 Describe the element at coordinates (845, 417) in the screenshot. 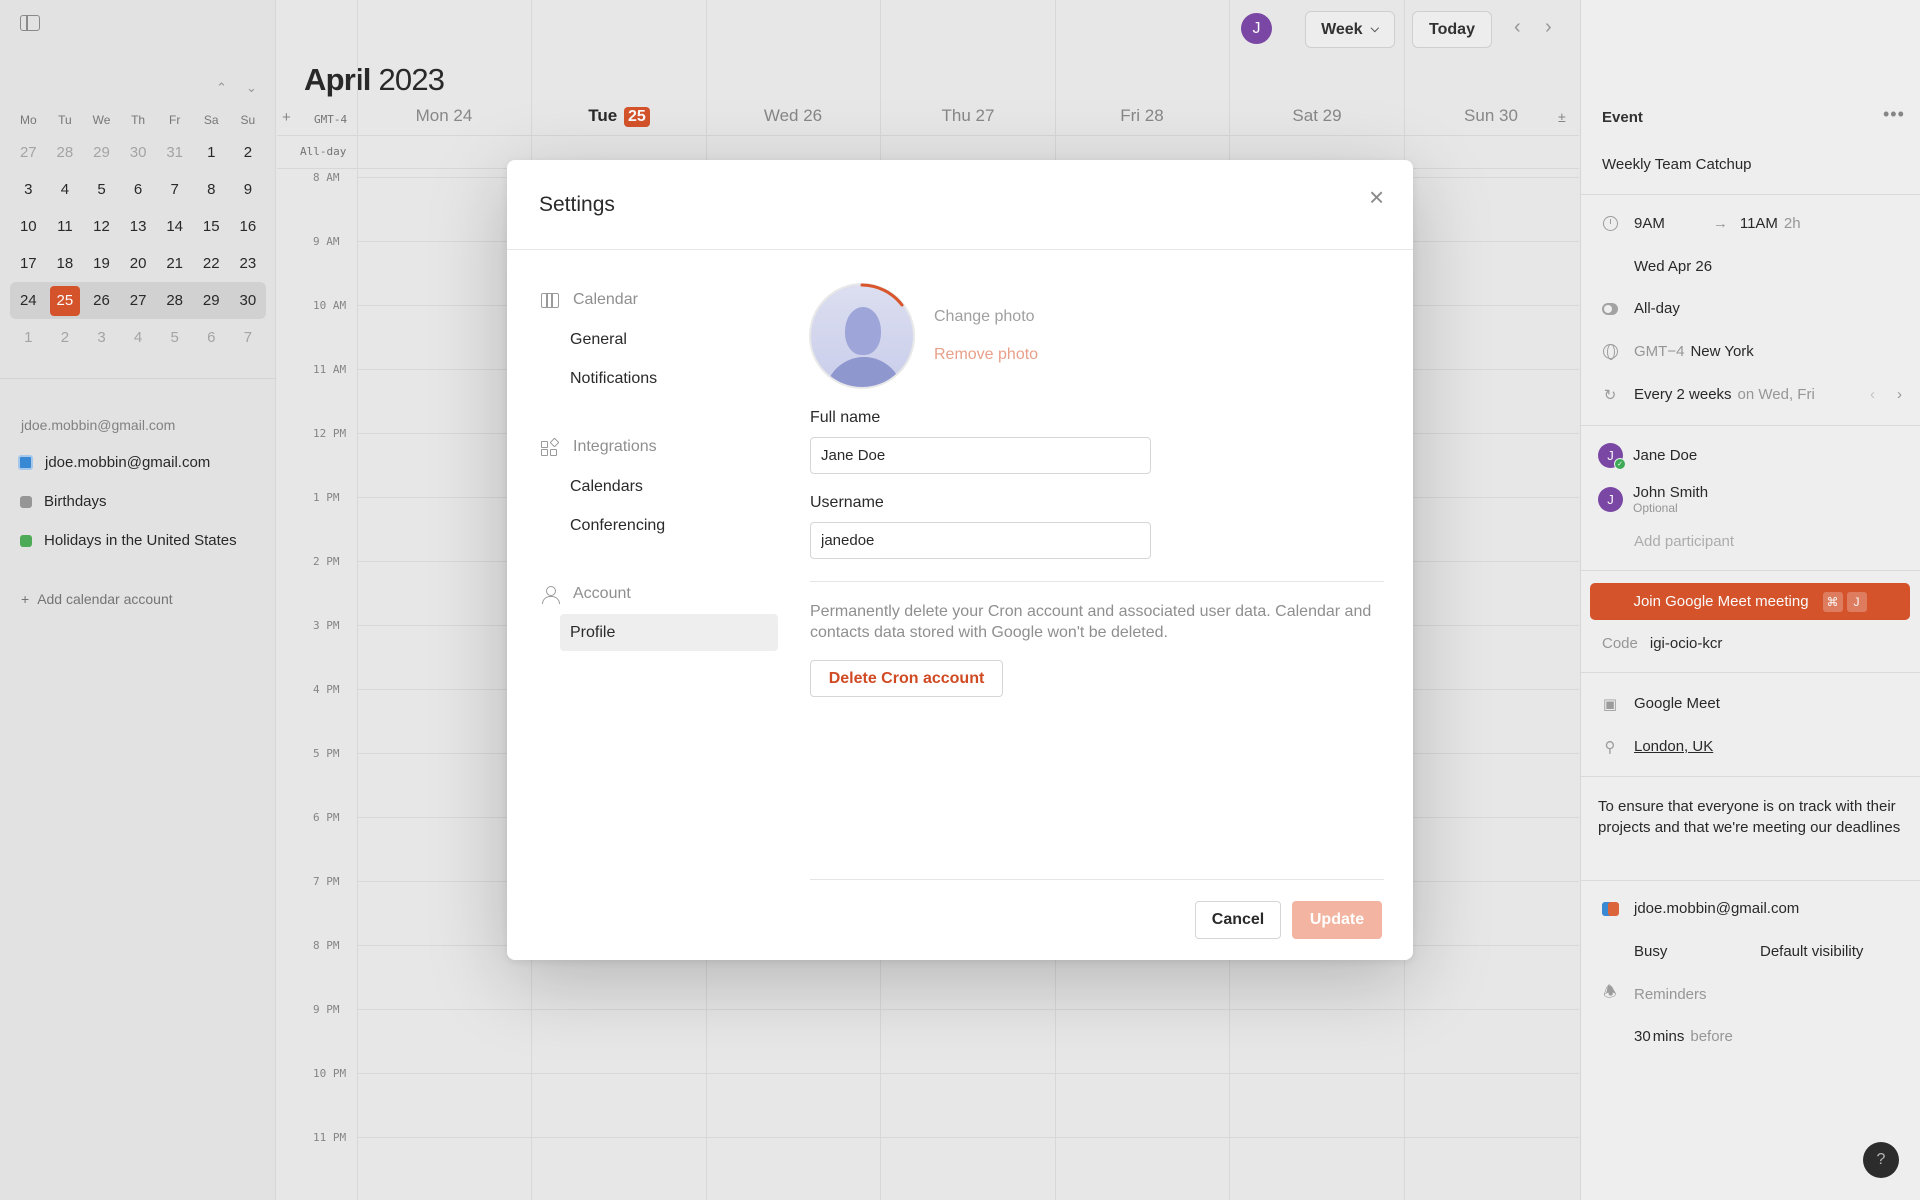

I see `full-name-label: Full name` at that location.